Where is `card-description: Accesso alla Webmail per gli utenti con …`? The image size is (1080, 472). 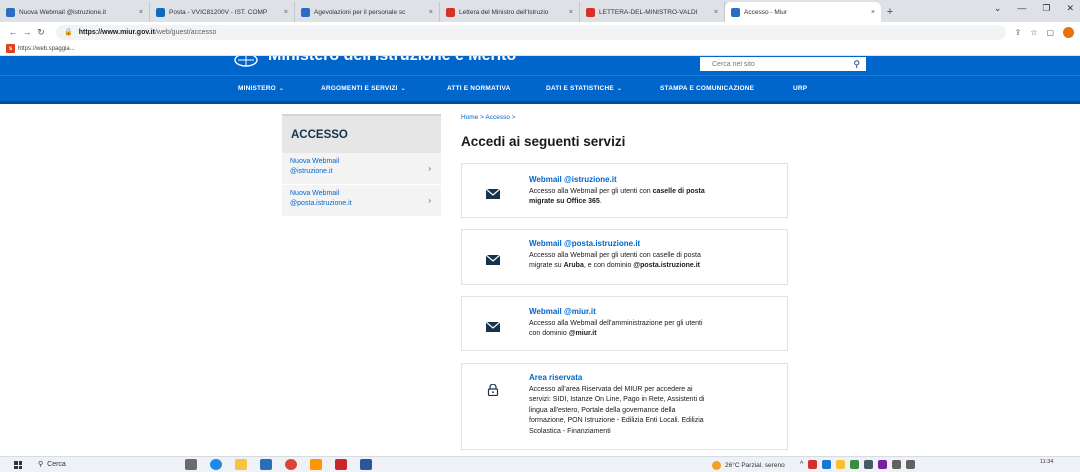
card-description: Accesso alla Webmail per gli utenti con … is located at coordinates (654, 261).